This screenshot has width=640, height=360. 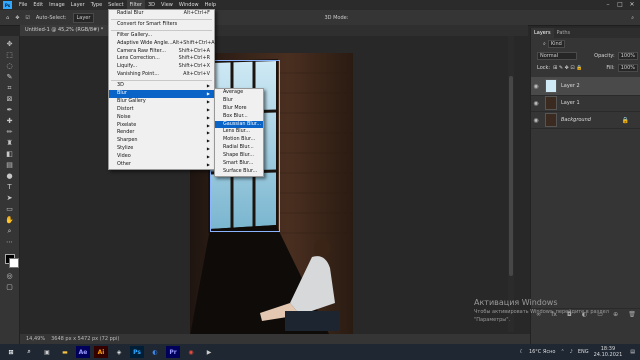 What do you see at coordinates (78, 5) in the screenshot?
I see `menu-layer: Layer` at bounding box center [78, 5].